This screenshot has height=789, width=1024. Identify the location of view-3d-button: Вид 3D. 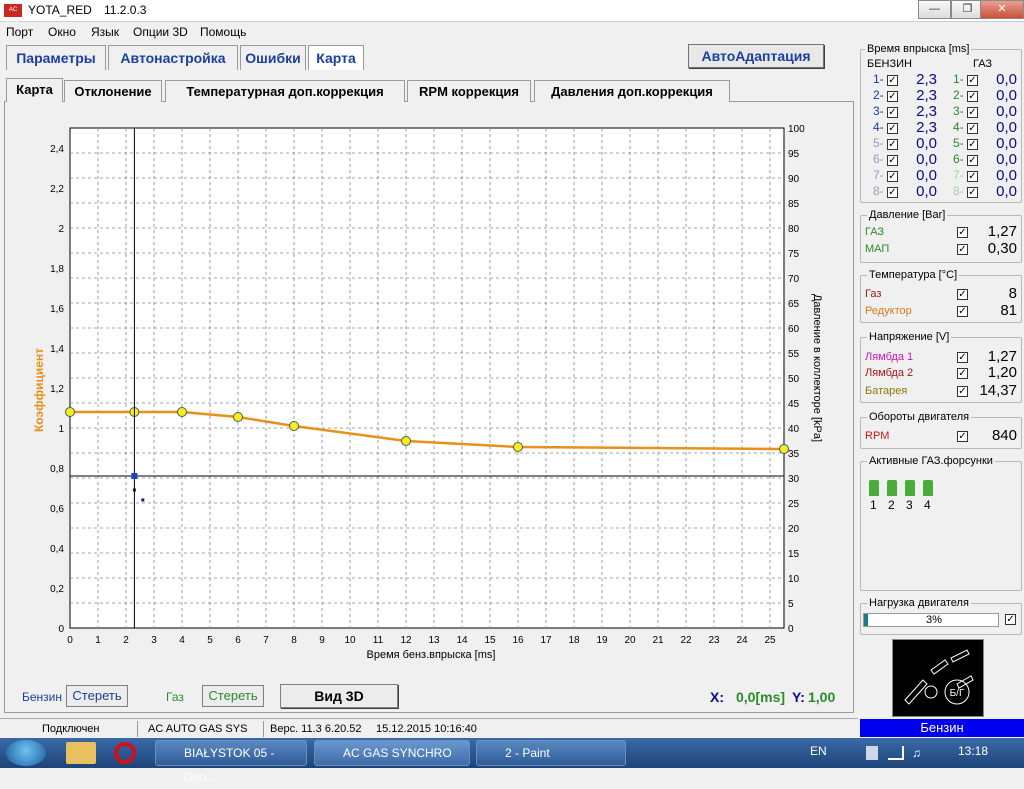
(339, 696).